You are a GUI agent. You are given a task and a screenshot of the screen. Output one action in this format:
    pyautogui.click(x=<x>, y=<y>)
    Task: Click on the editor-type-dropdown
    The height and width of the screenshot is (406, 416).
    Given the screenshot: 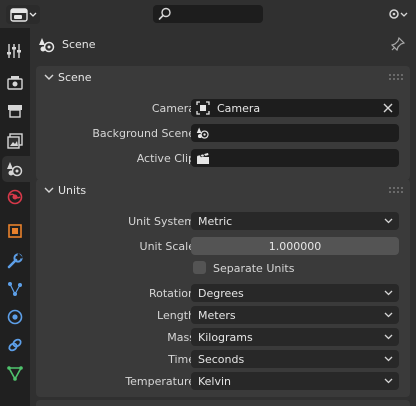 What is the action you would take?
    pyautogui.click(x=23, y=14)
    